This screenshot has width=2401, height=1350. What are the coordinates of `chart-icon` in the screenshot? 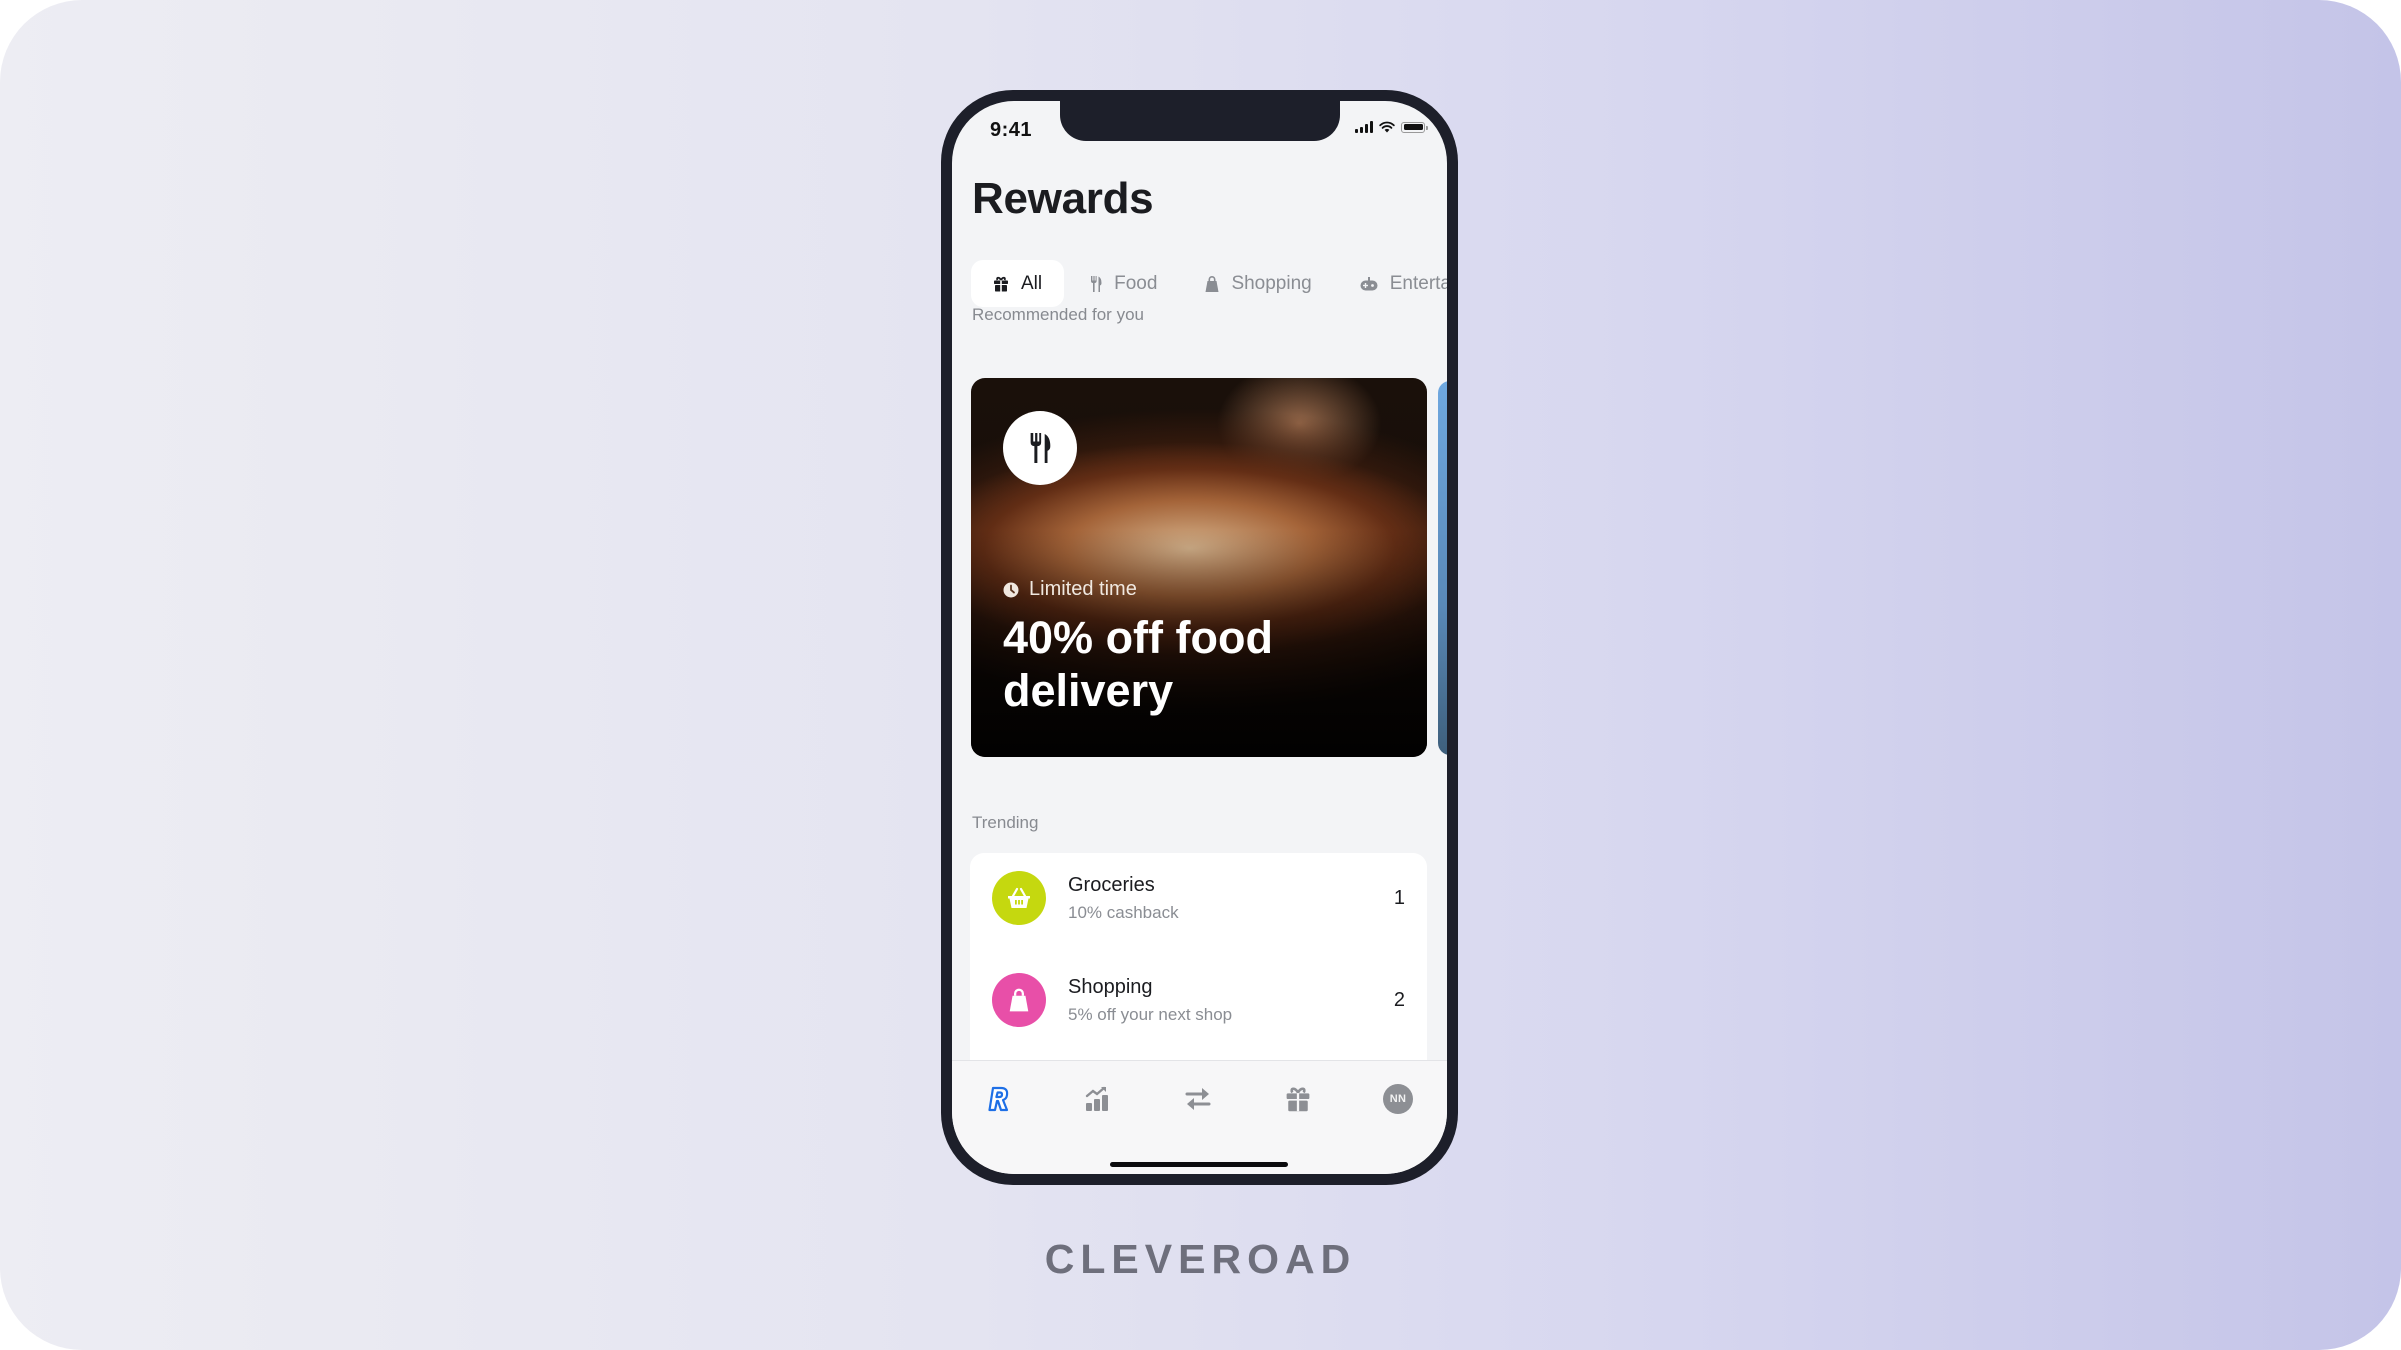 It's located at (1096, 1098).